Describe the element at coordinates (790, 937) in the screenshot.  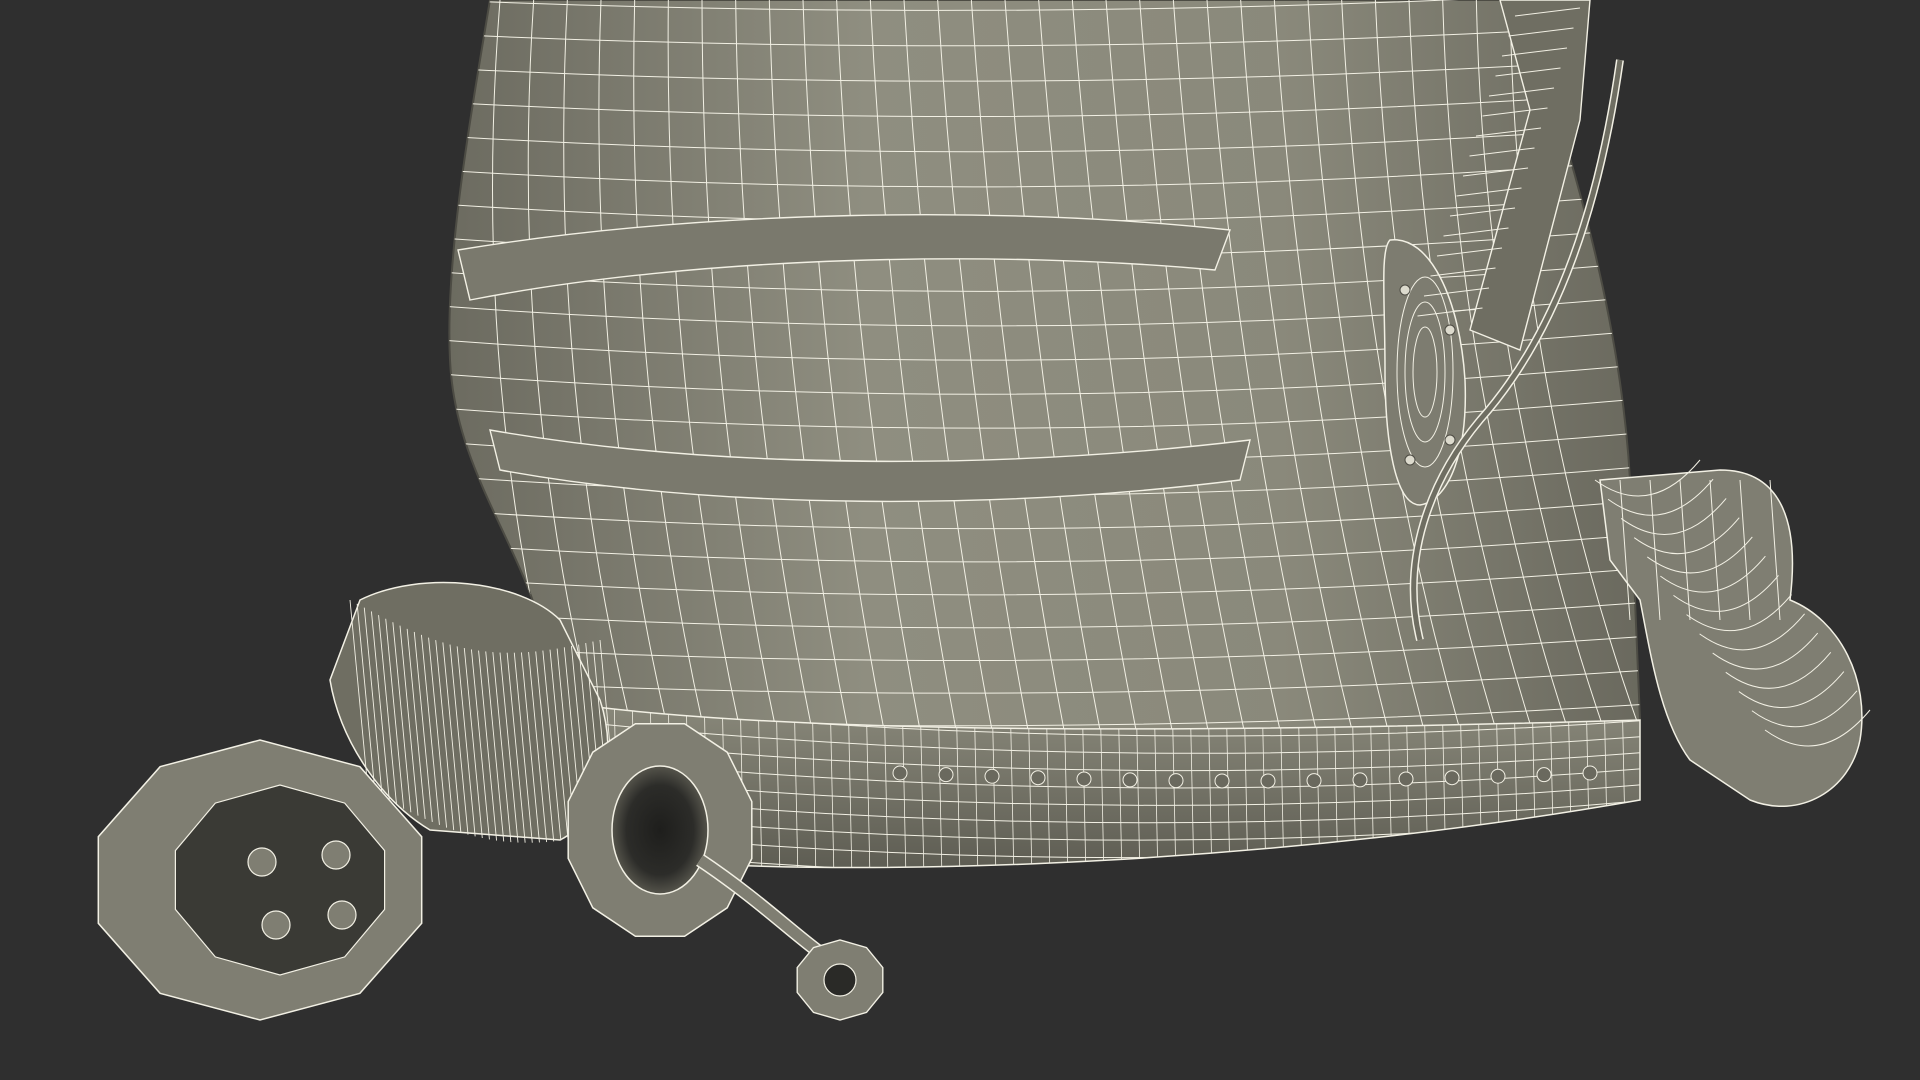
I see `small-nozzle` at that location.